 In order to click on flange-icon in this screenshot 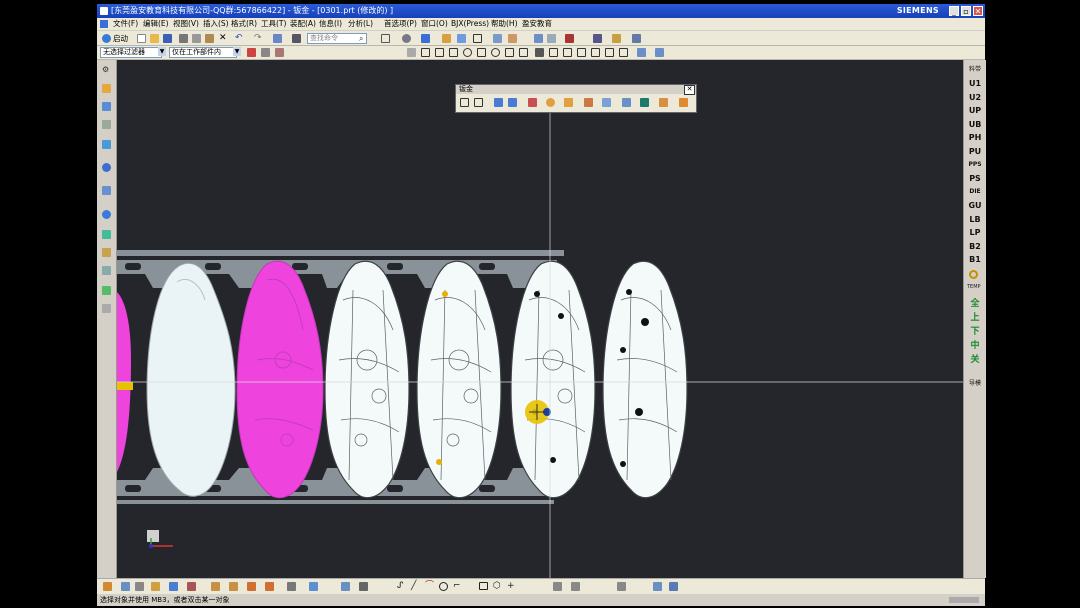, I will do `click(478, 102)`.